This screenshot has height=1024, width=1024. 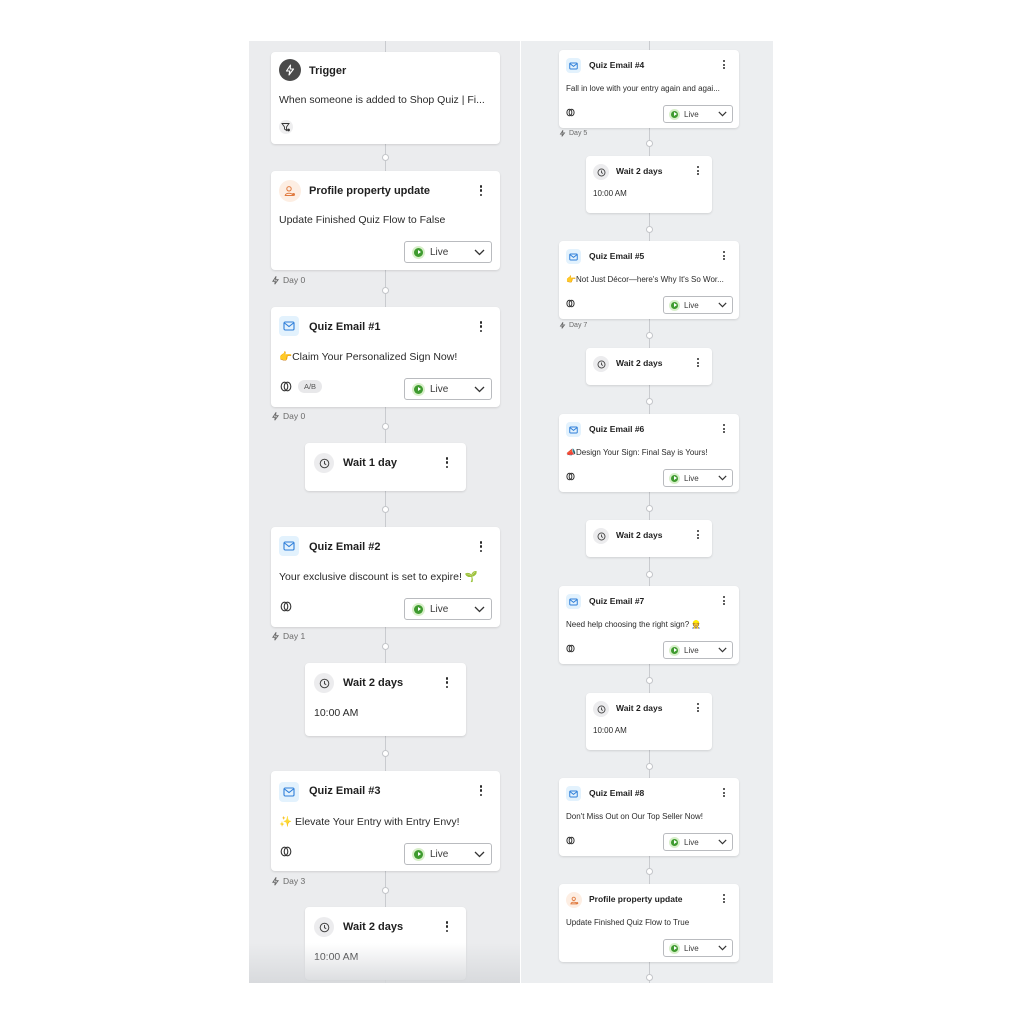 What do you see at coordinates (634, 816) in the screenshot?
I see `email-subject: Don't Miss Out on Our Top Seller Now!` at bounding box center [634, 816].